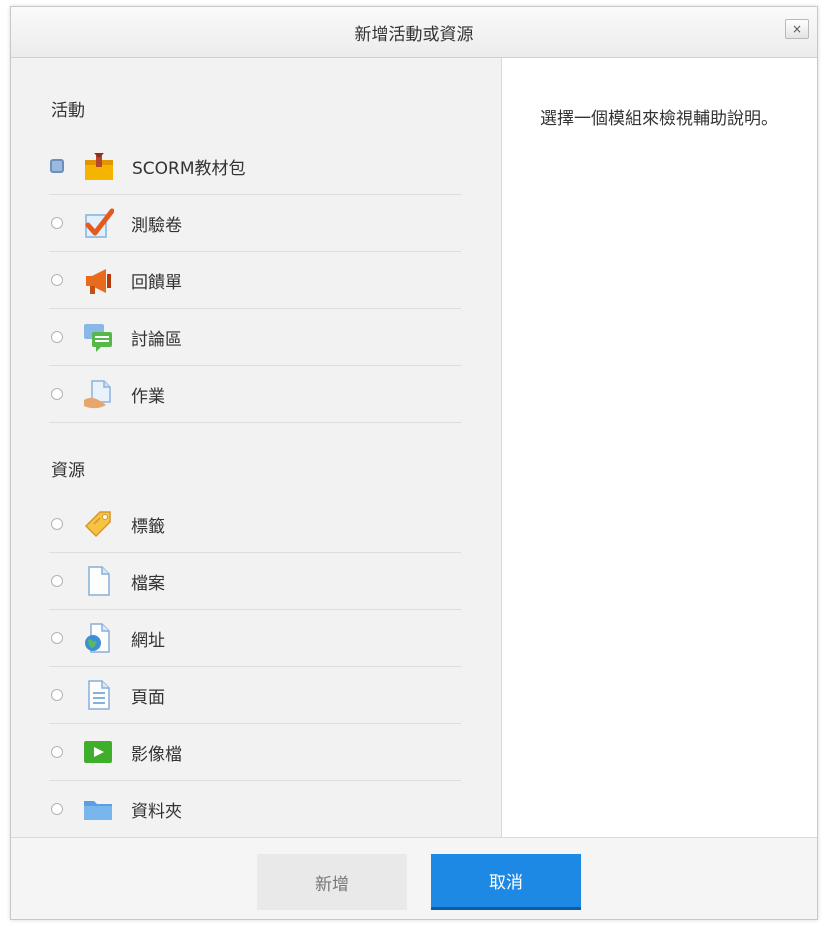 This screenshot has height=926, width=824. What do you see at coordinates (156, 754) in the screenshot?
I see `module-label-video: 影像檔` at bounding box center [156, 754].